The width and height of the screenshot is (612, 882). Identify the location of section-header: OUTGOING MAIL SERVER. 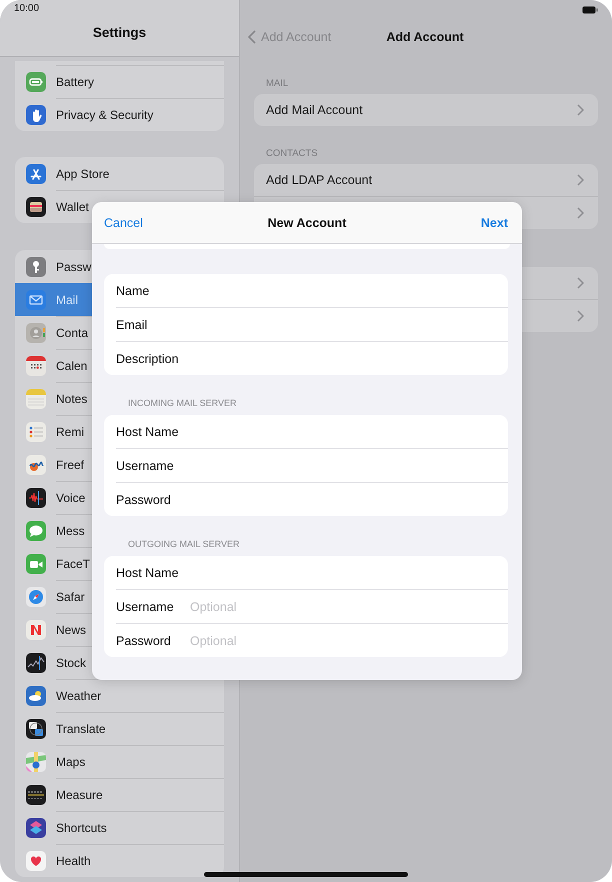
(184, 544).